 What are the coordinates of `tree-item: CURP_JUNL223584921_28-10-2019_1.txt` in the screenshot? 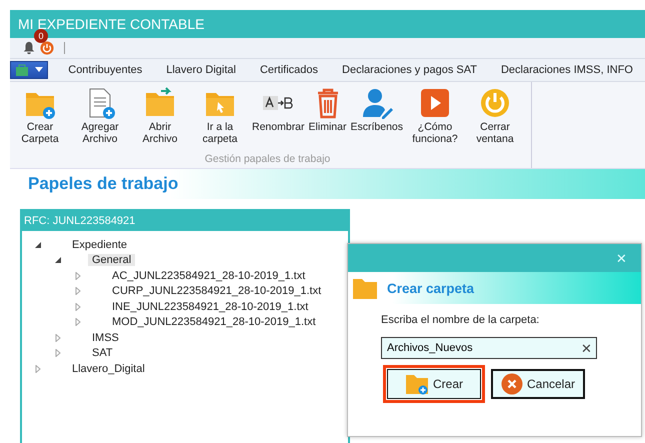 It's located at (217, 291).